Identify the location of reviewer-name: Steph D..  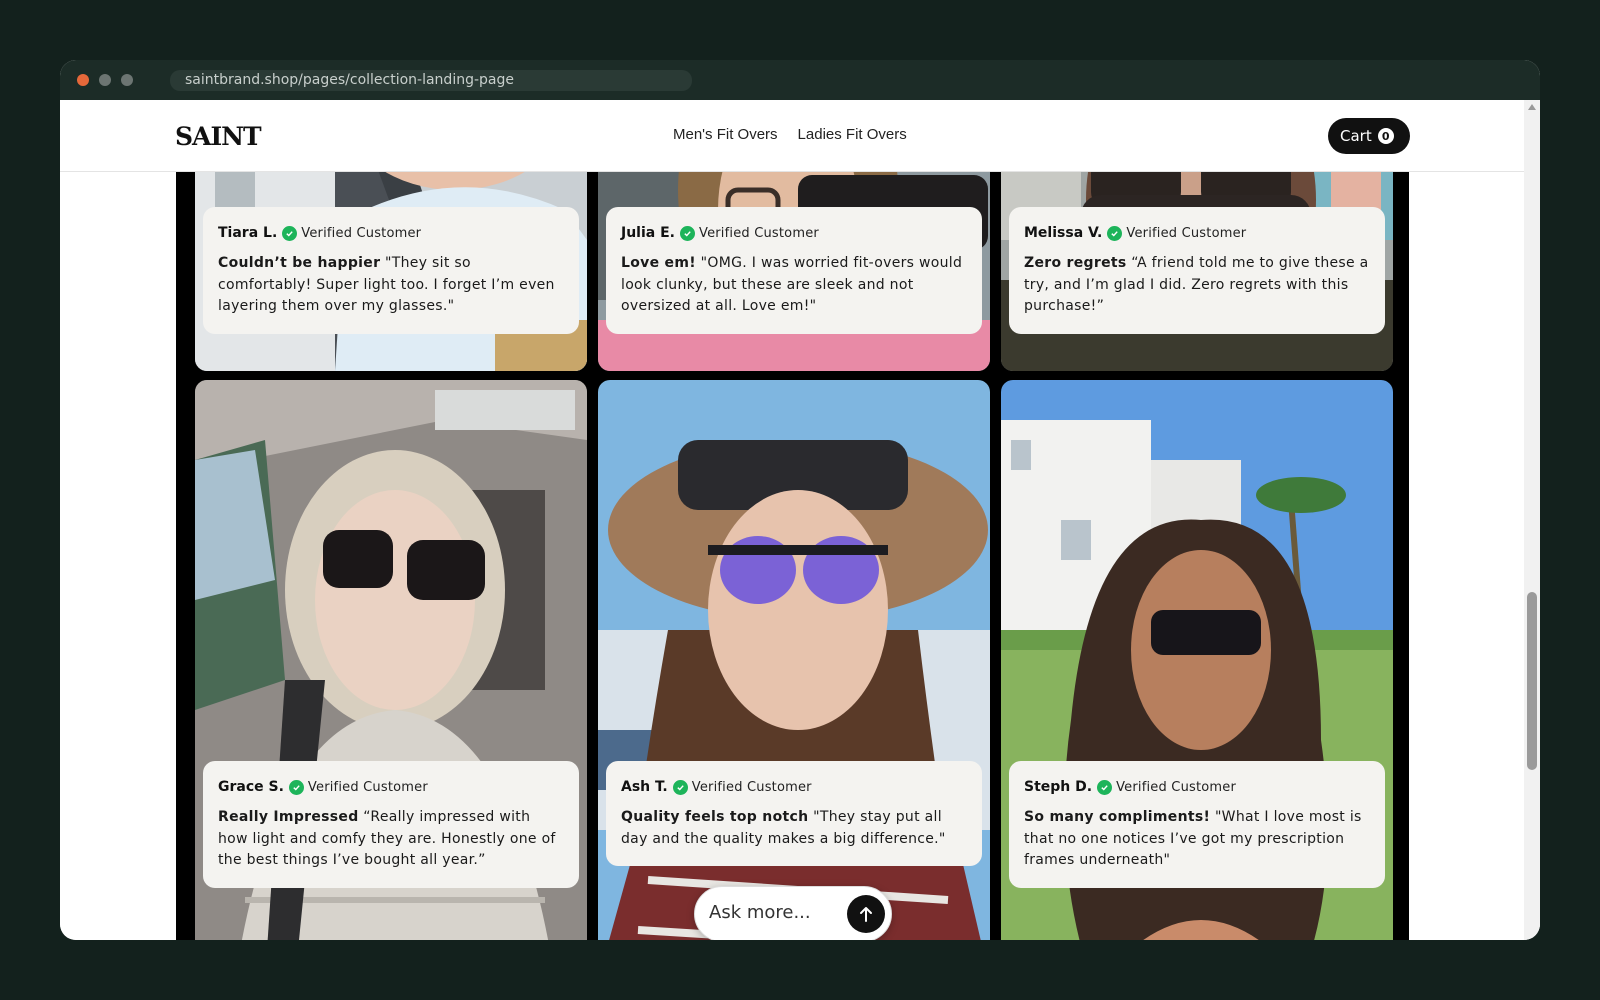
(1058, 787).